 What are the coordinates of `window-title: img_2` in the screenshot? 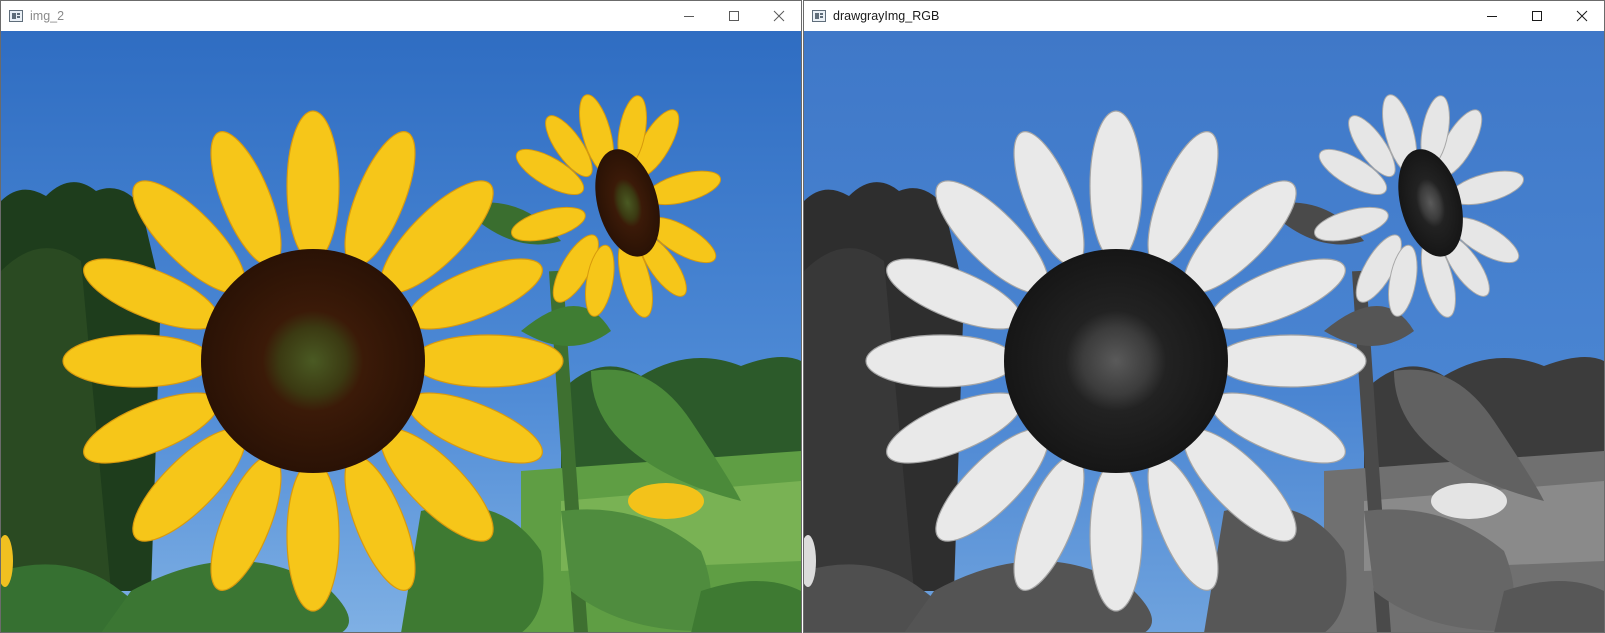 It's located at (47, 16).